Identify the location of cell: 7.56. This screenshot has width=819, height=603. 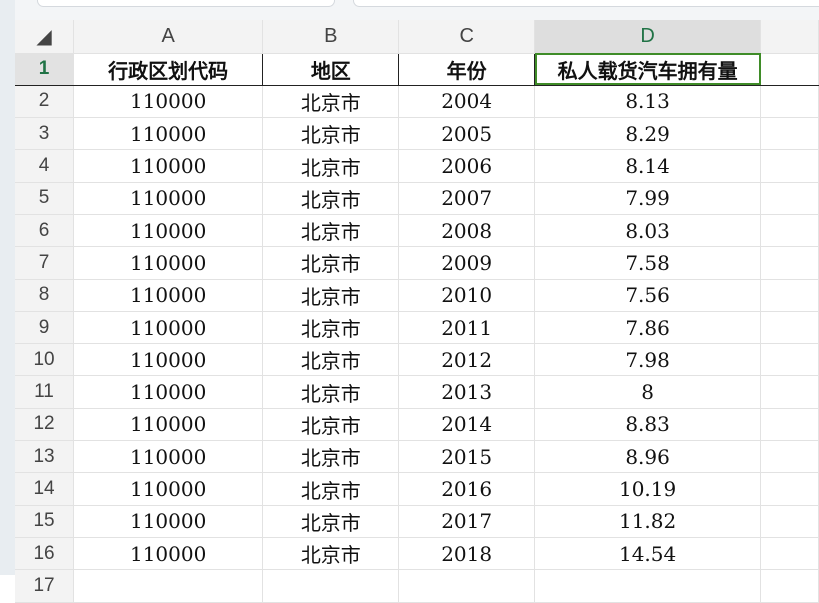
(648, 295).